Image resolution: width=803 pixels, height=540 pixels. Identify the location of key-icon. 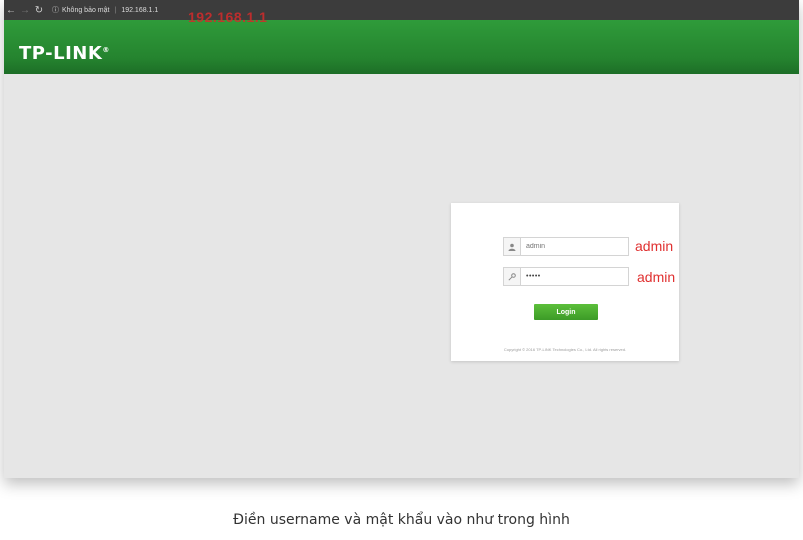
(512, 276).